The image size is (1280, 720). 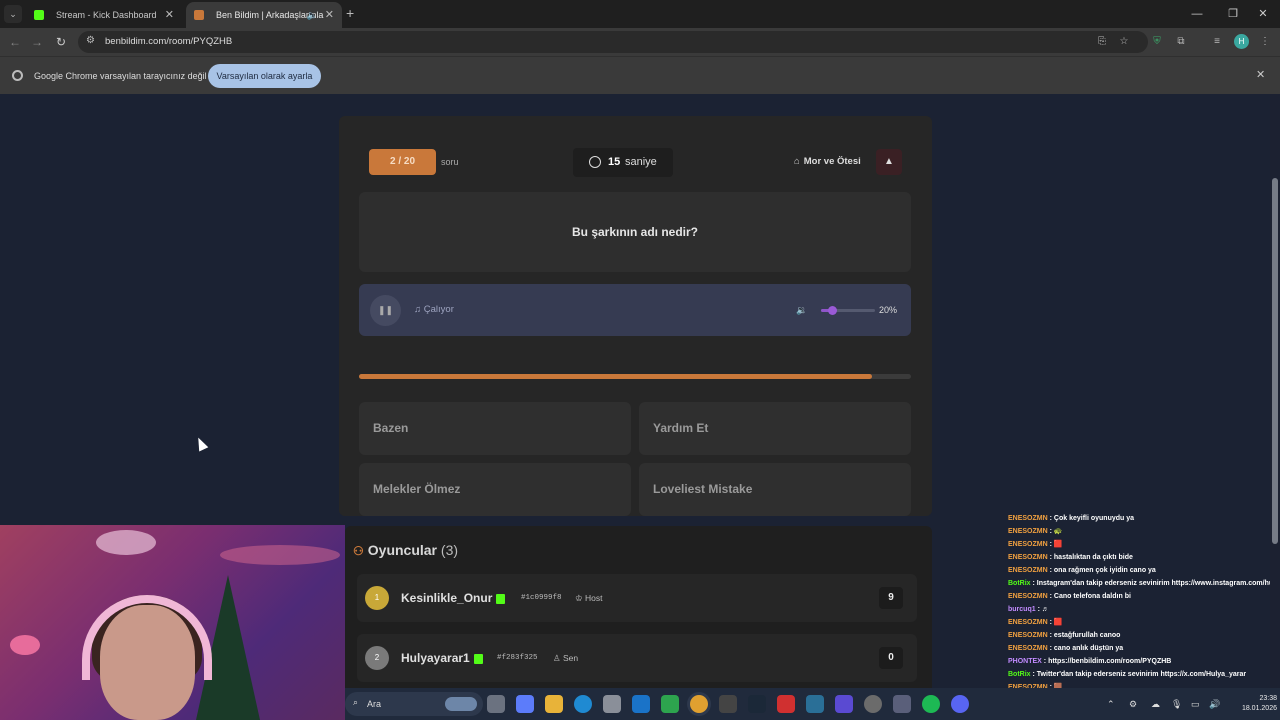 I want to click on bookmark-star-icon: ☆, so click(x=1124, y=42).